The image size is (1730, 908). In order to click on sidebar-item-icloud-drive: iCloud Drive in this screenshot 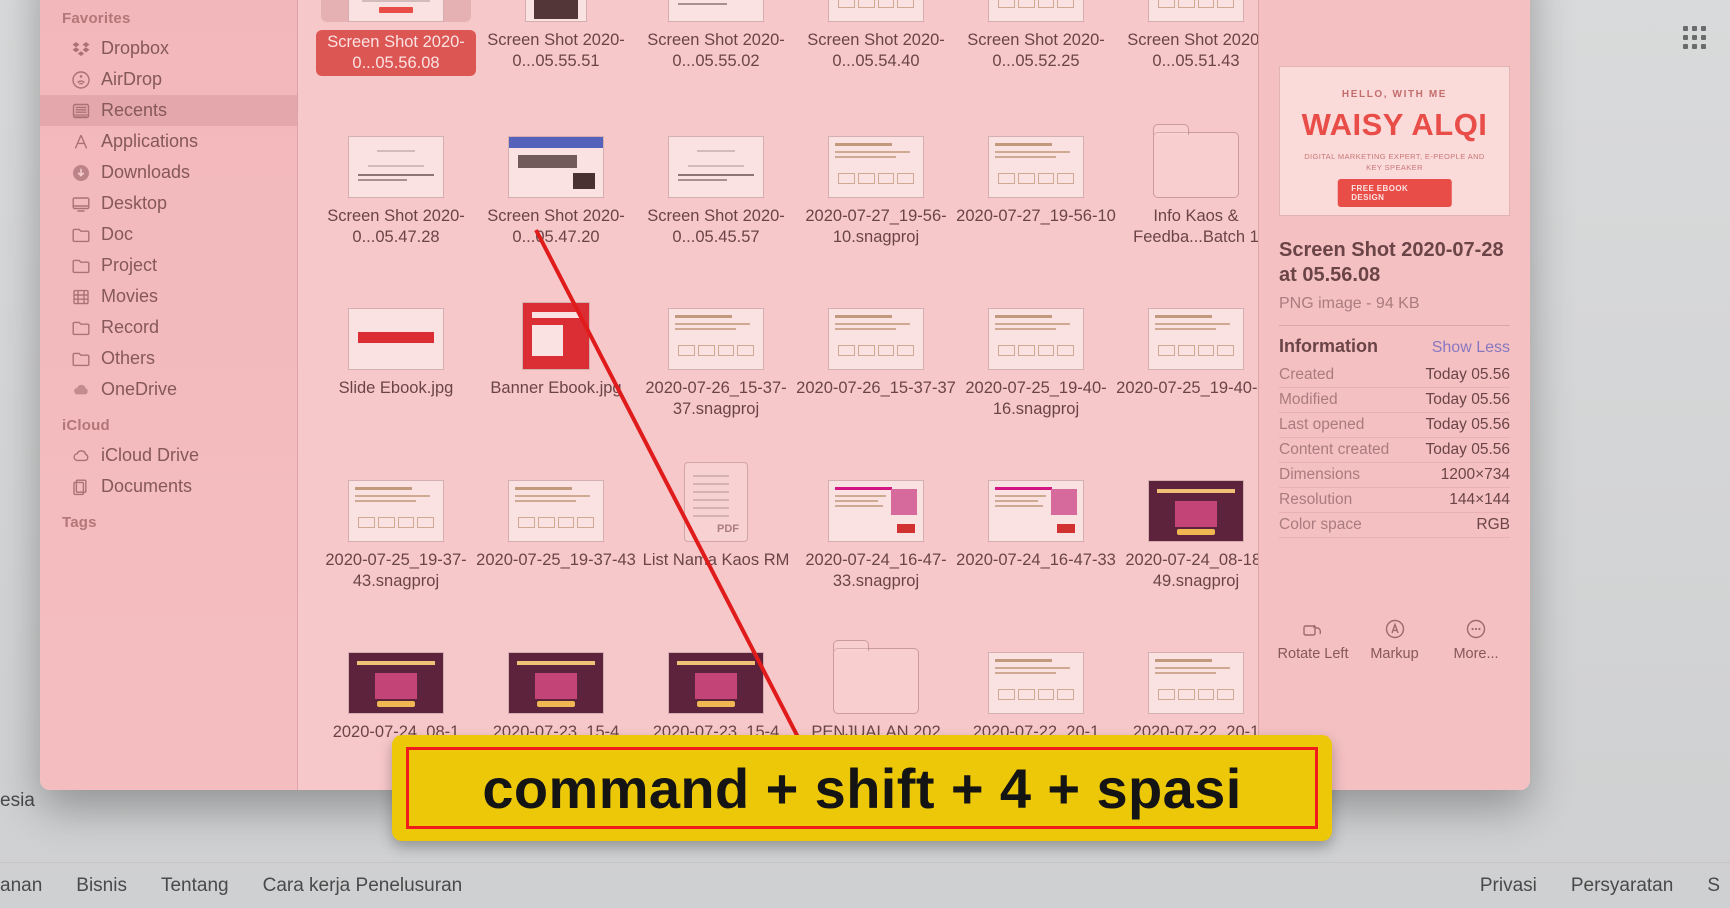, I will do `click(168, 455)`.